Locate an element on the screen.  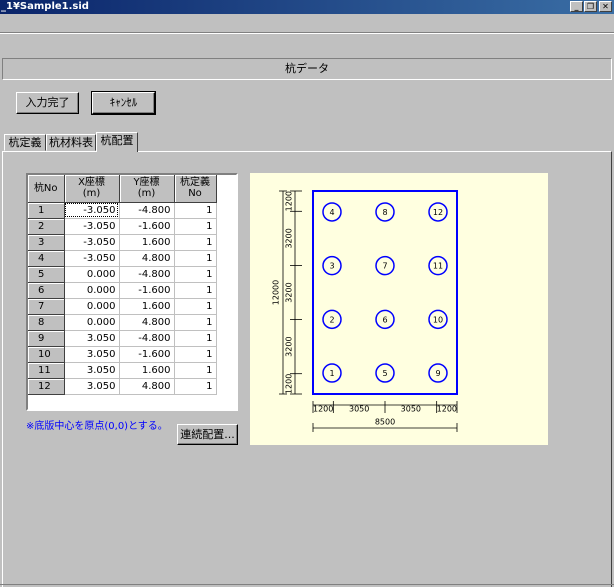
table-row: 5 0.000 -4.800 1 is located at coordinates (122, 274).